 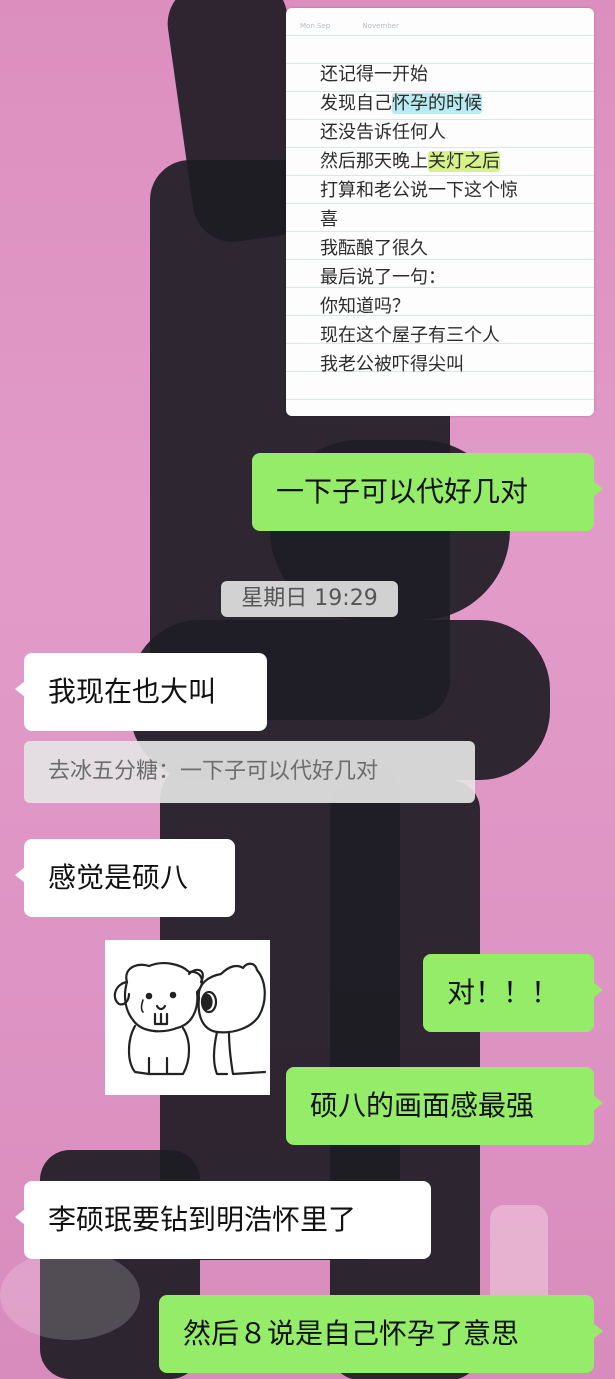 I want to click on timestamp-label: 星期日 19:29, so click(x=309, y=599).